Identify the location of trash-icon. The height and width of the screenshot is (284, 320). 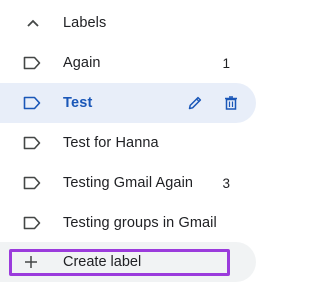
(231, 103).